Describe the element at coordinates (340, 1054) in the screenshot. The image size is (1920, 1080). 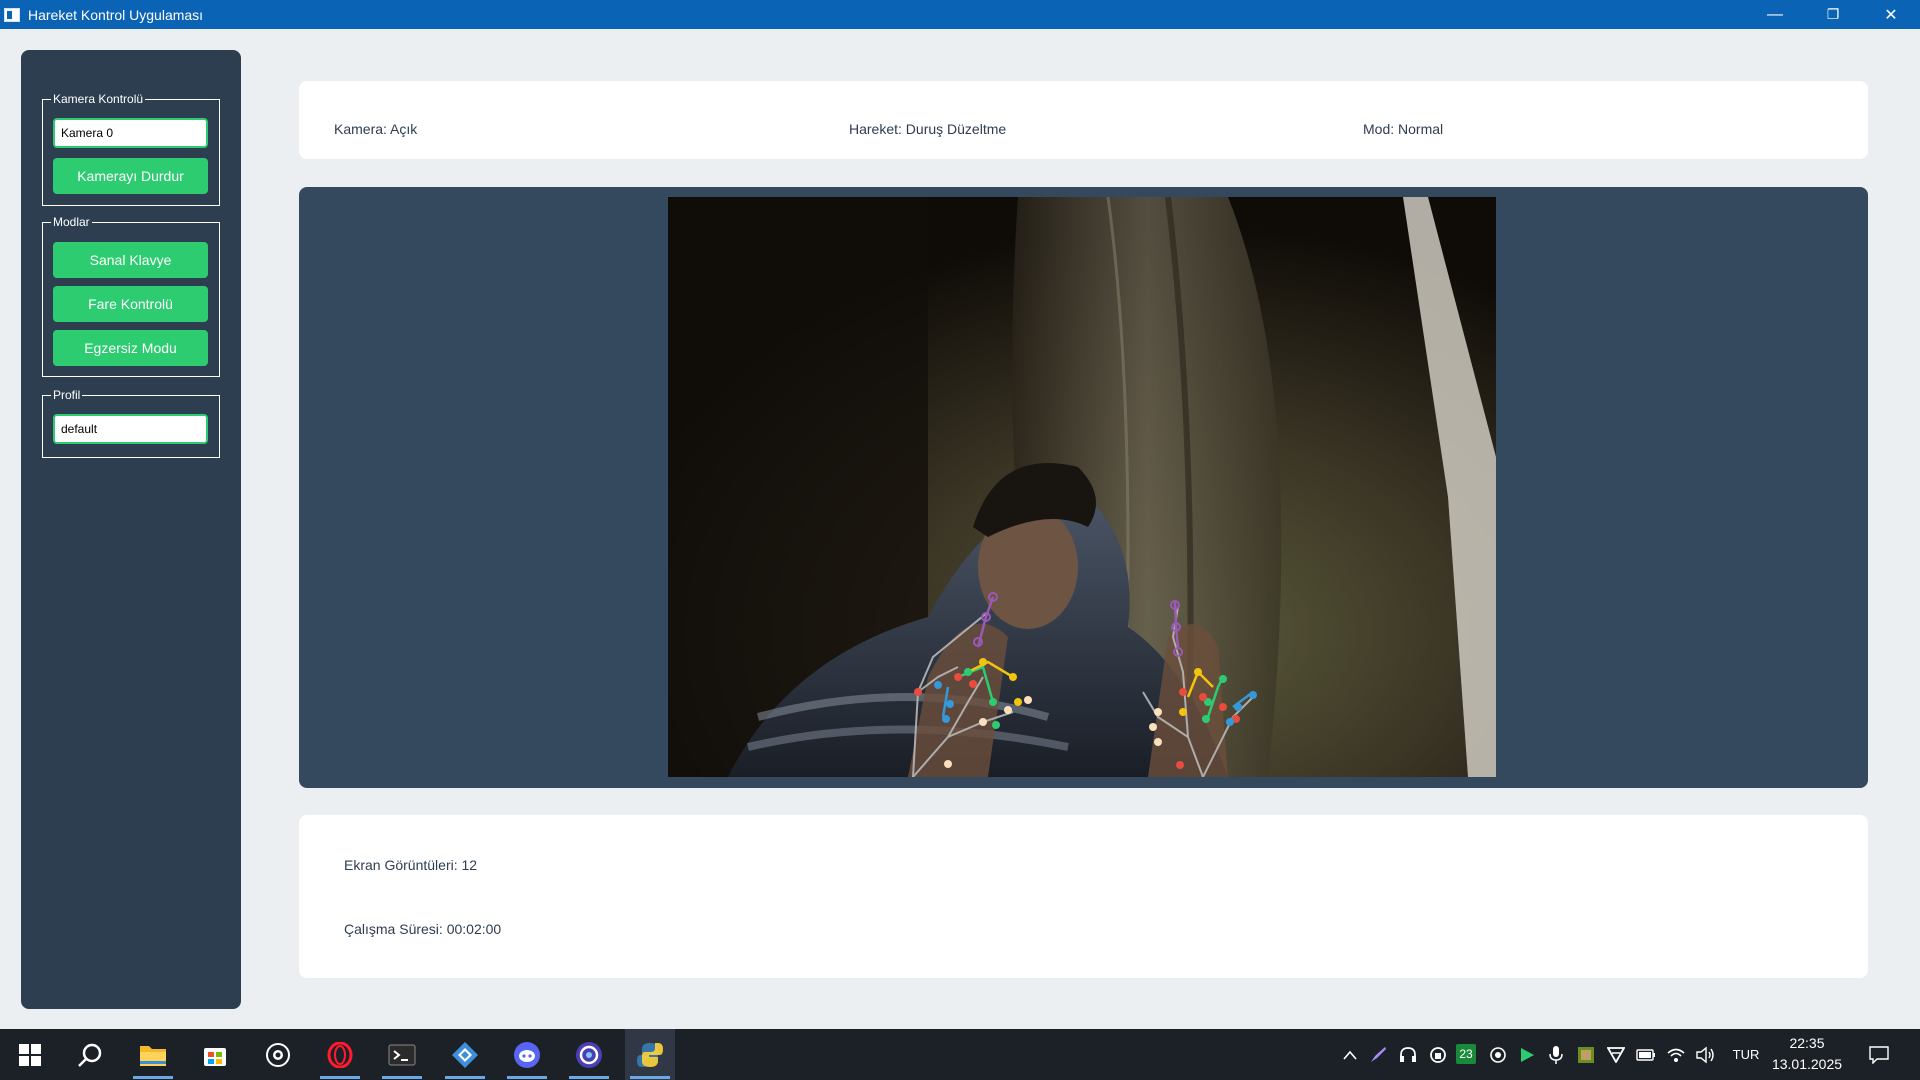
I see `opera-icon` at that location.